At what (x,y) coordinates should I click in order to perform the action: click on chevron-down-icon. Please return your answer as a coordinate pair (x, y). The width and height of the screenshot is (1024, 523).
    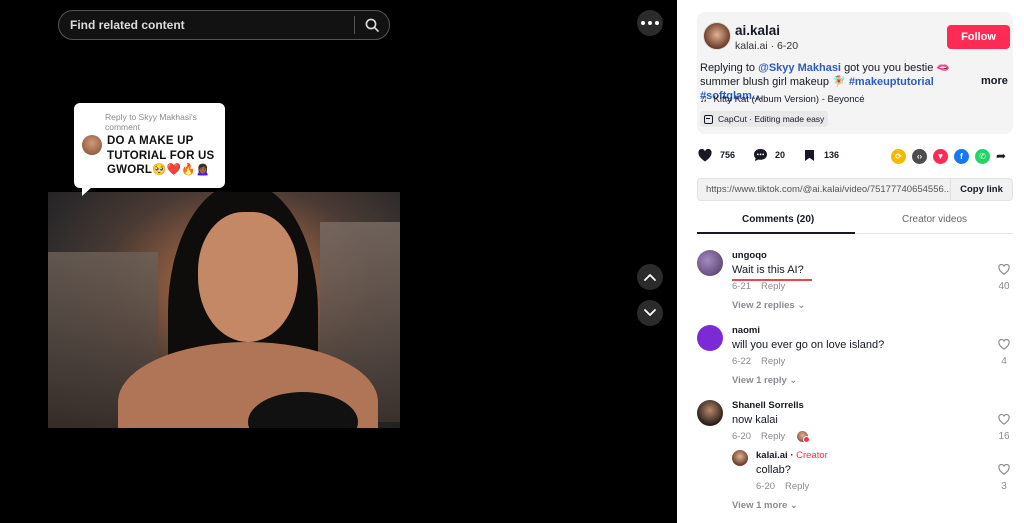
    Looking at the image, I should click on (650, 312).